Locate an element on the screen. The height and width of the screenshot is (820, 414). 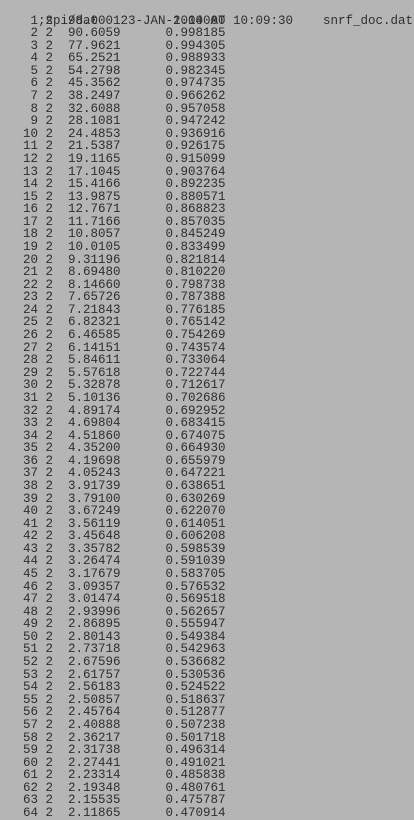
row-value-1: 3.01474 is located at coordinates (94, 599).